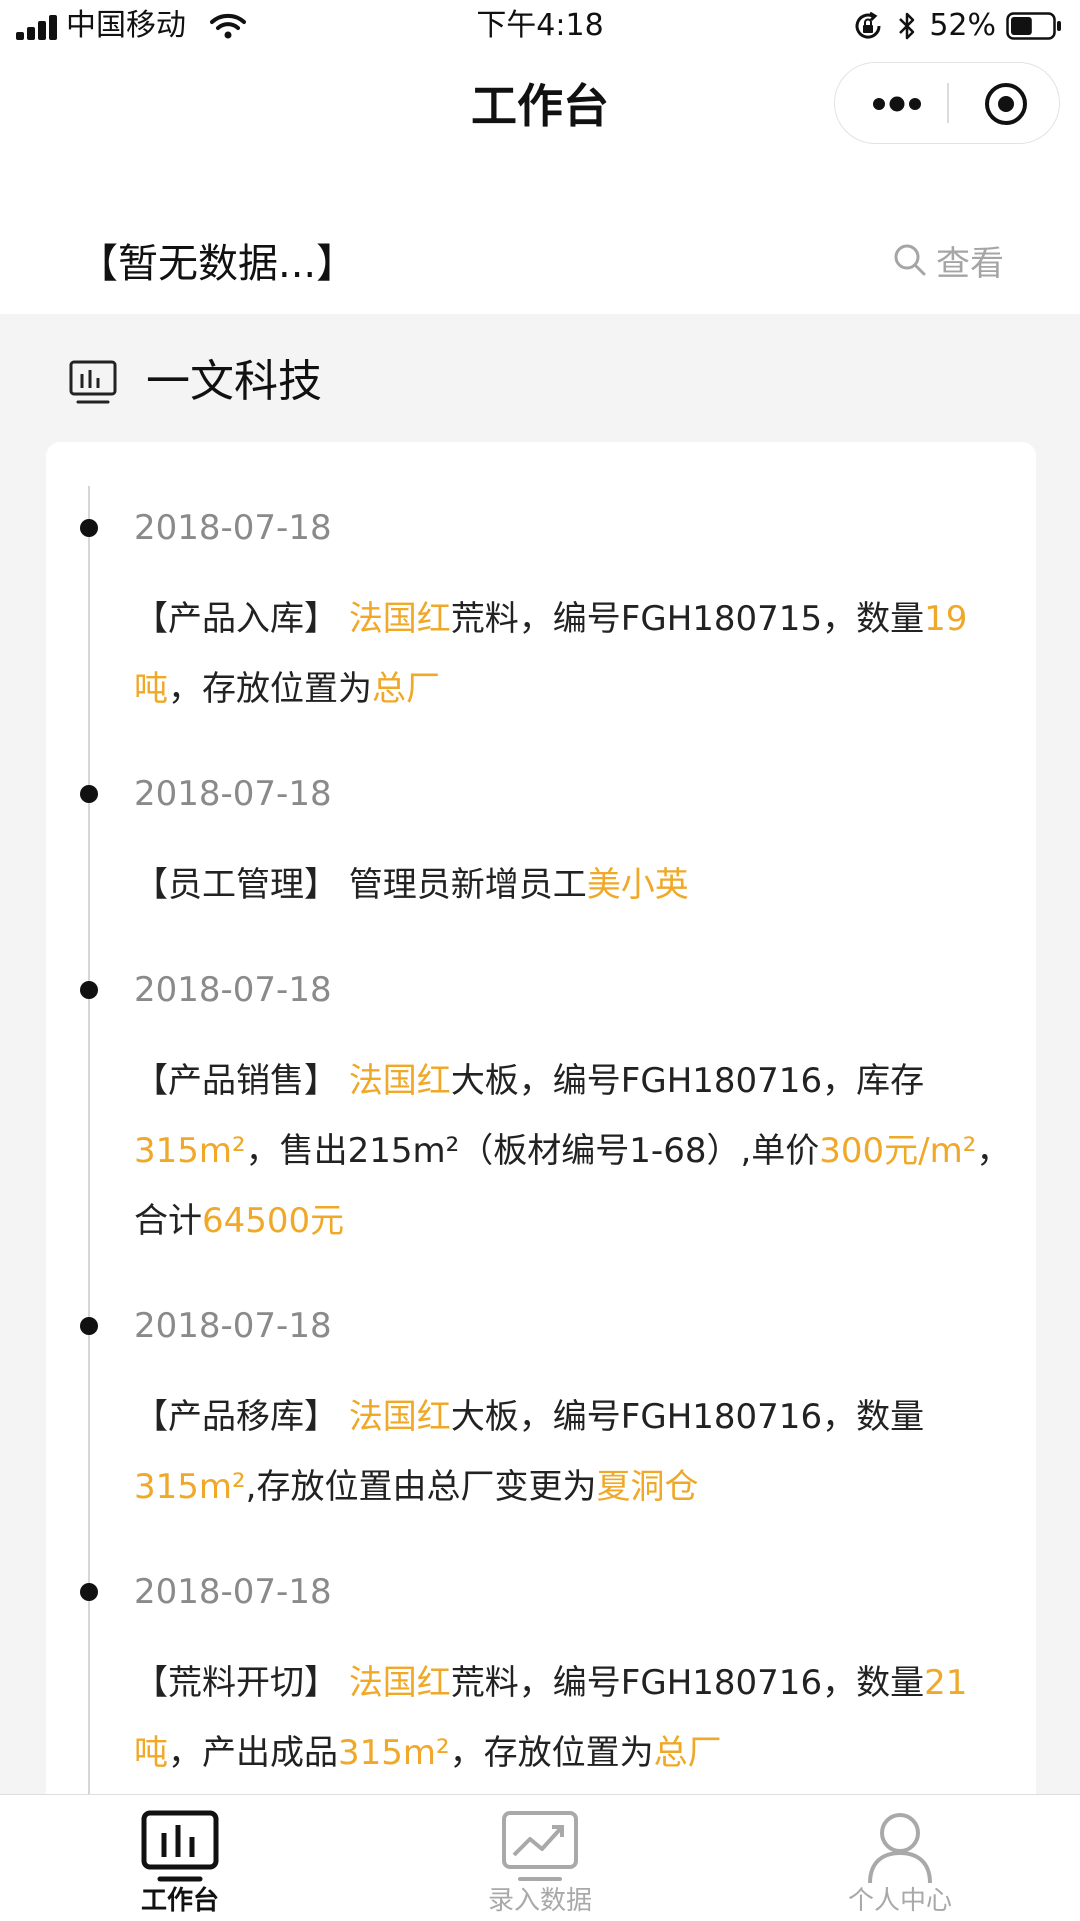 The image size is (1080, 1921). What do you see at coordinates (241, 1417) in the screenshot?
I see `entry-text: 【产品移库】` at bounding box center [241, 1417].